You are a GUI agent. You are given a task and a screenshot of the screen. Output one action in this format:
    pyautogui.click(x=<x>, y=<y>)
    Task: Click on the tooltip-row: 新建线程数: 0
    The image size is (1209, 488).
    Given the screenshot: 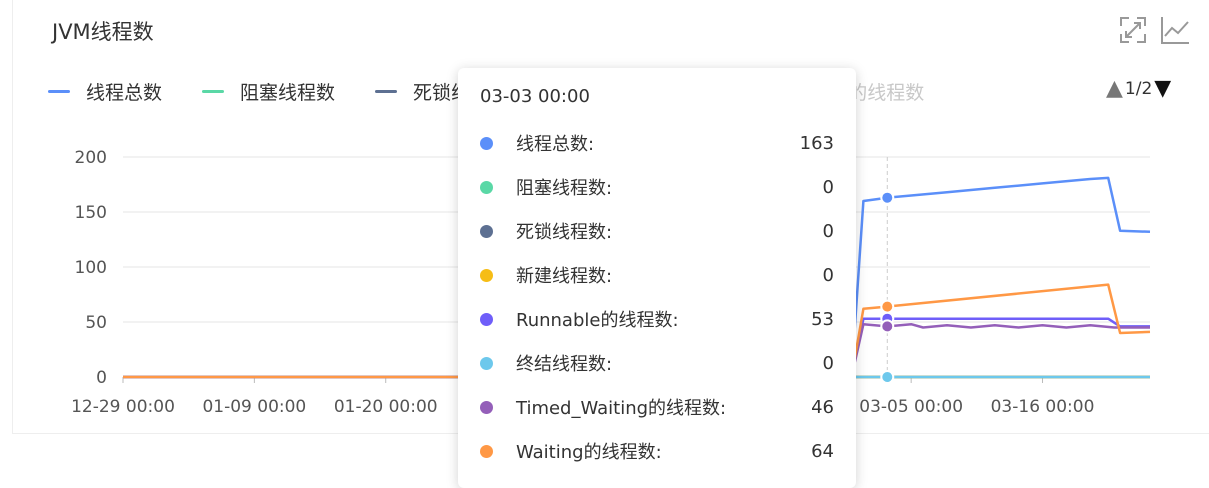 What is the action you would take?
    pyautogui.click(x=657, y=275)
    